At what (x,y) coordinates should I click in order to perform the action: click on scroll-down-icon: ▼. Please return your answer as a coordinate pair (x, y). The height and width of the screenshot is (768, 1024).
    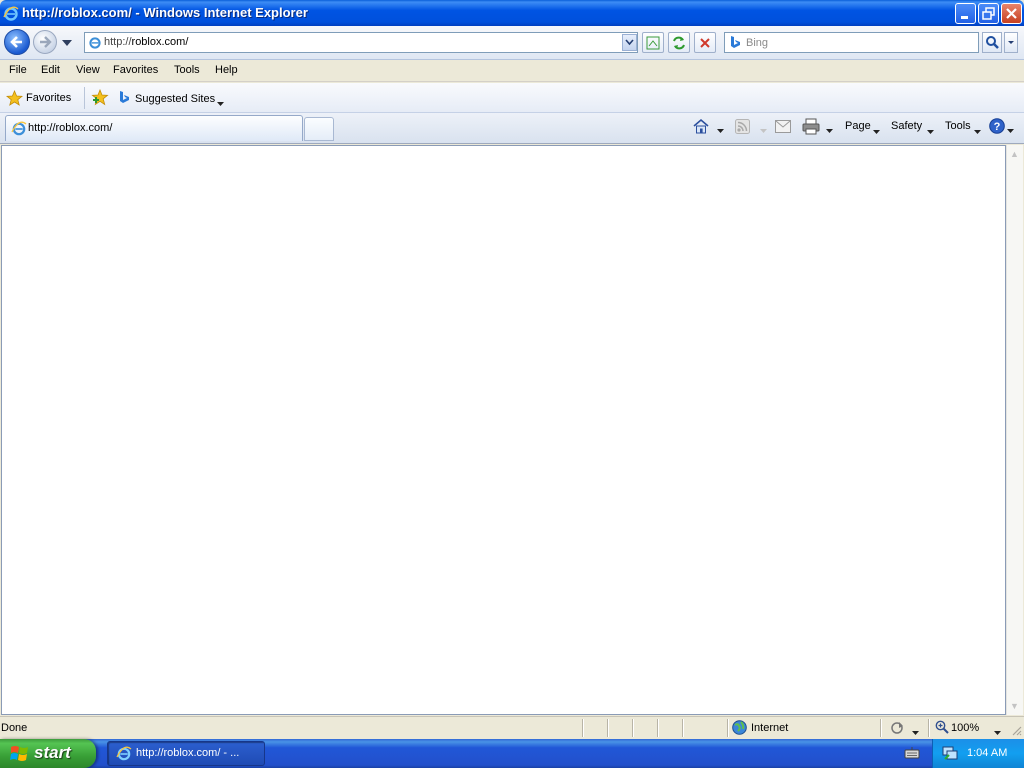
    Looking at the image, I should click on (1014, 706).